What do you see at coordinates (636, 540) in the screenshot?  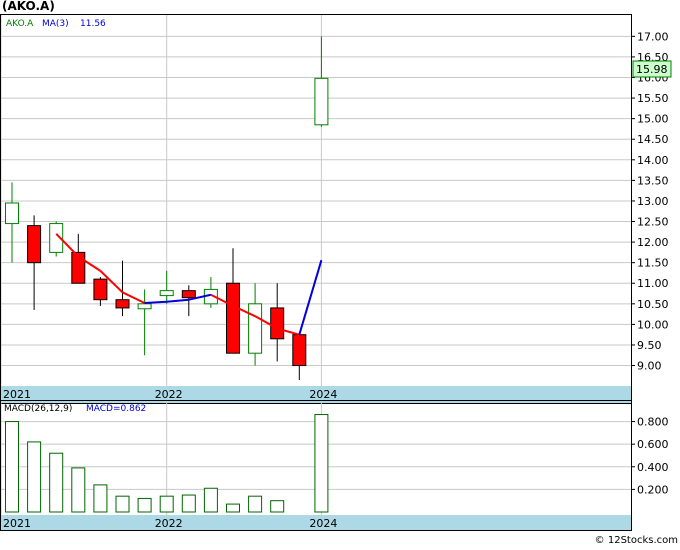 I see `watermark: © 12Stocks.com` at bounding box center [636, 540].